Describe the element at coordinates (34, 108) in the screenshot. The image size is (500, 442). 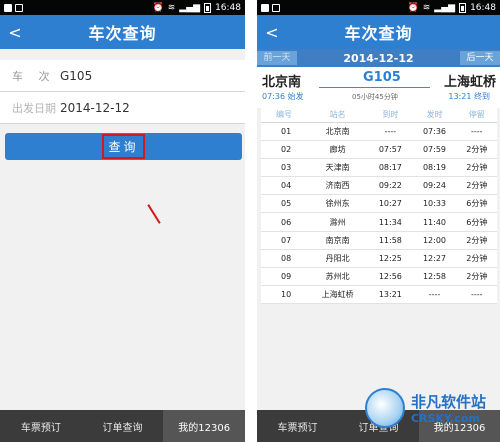
I see `departure-date-label: 出发日期` at that location.